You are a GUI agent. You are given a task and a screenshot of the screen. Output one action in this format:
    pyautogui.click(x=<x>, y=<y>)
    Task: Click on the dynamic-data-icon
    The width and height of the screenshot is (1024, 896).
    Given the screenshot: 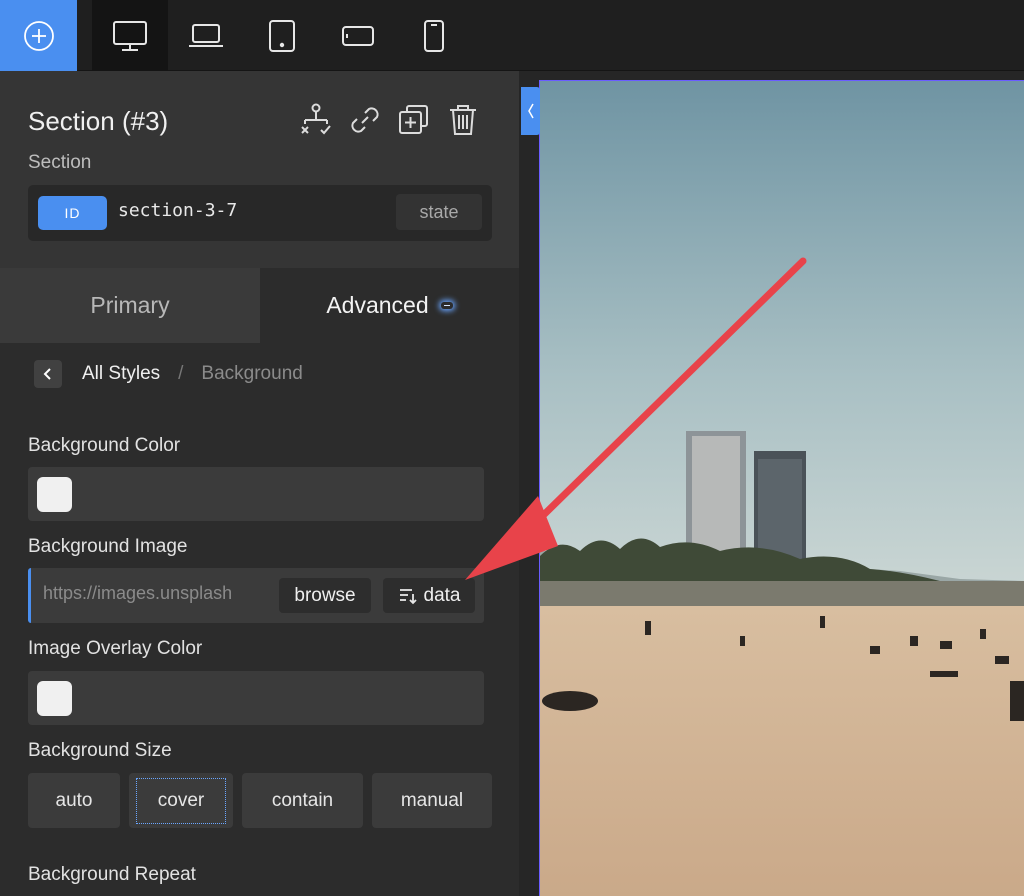 What is the action you would take?
    pyautogui.click(x=408, y=596)
    